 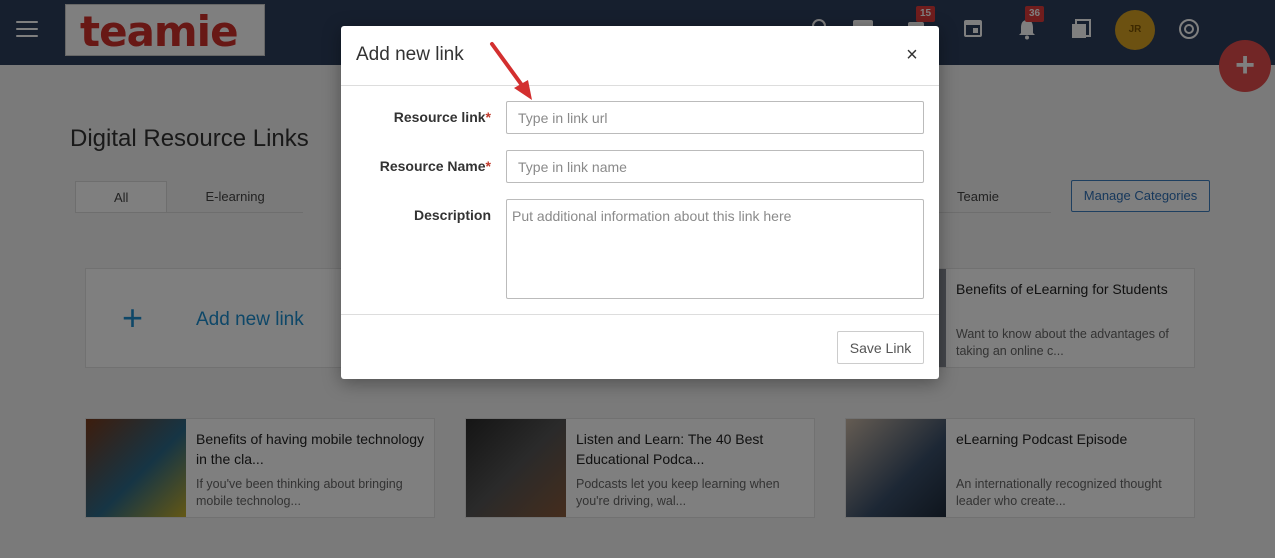 I want to click on resource-link-label-text: Resource link, so click(x=439, y=117).